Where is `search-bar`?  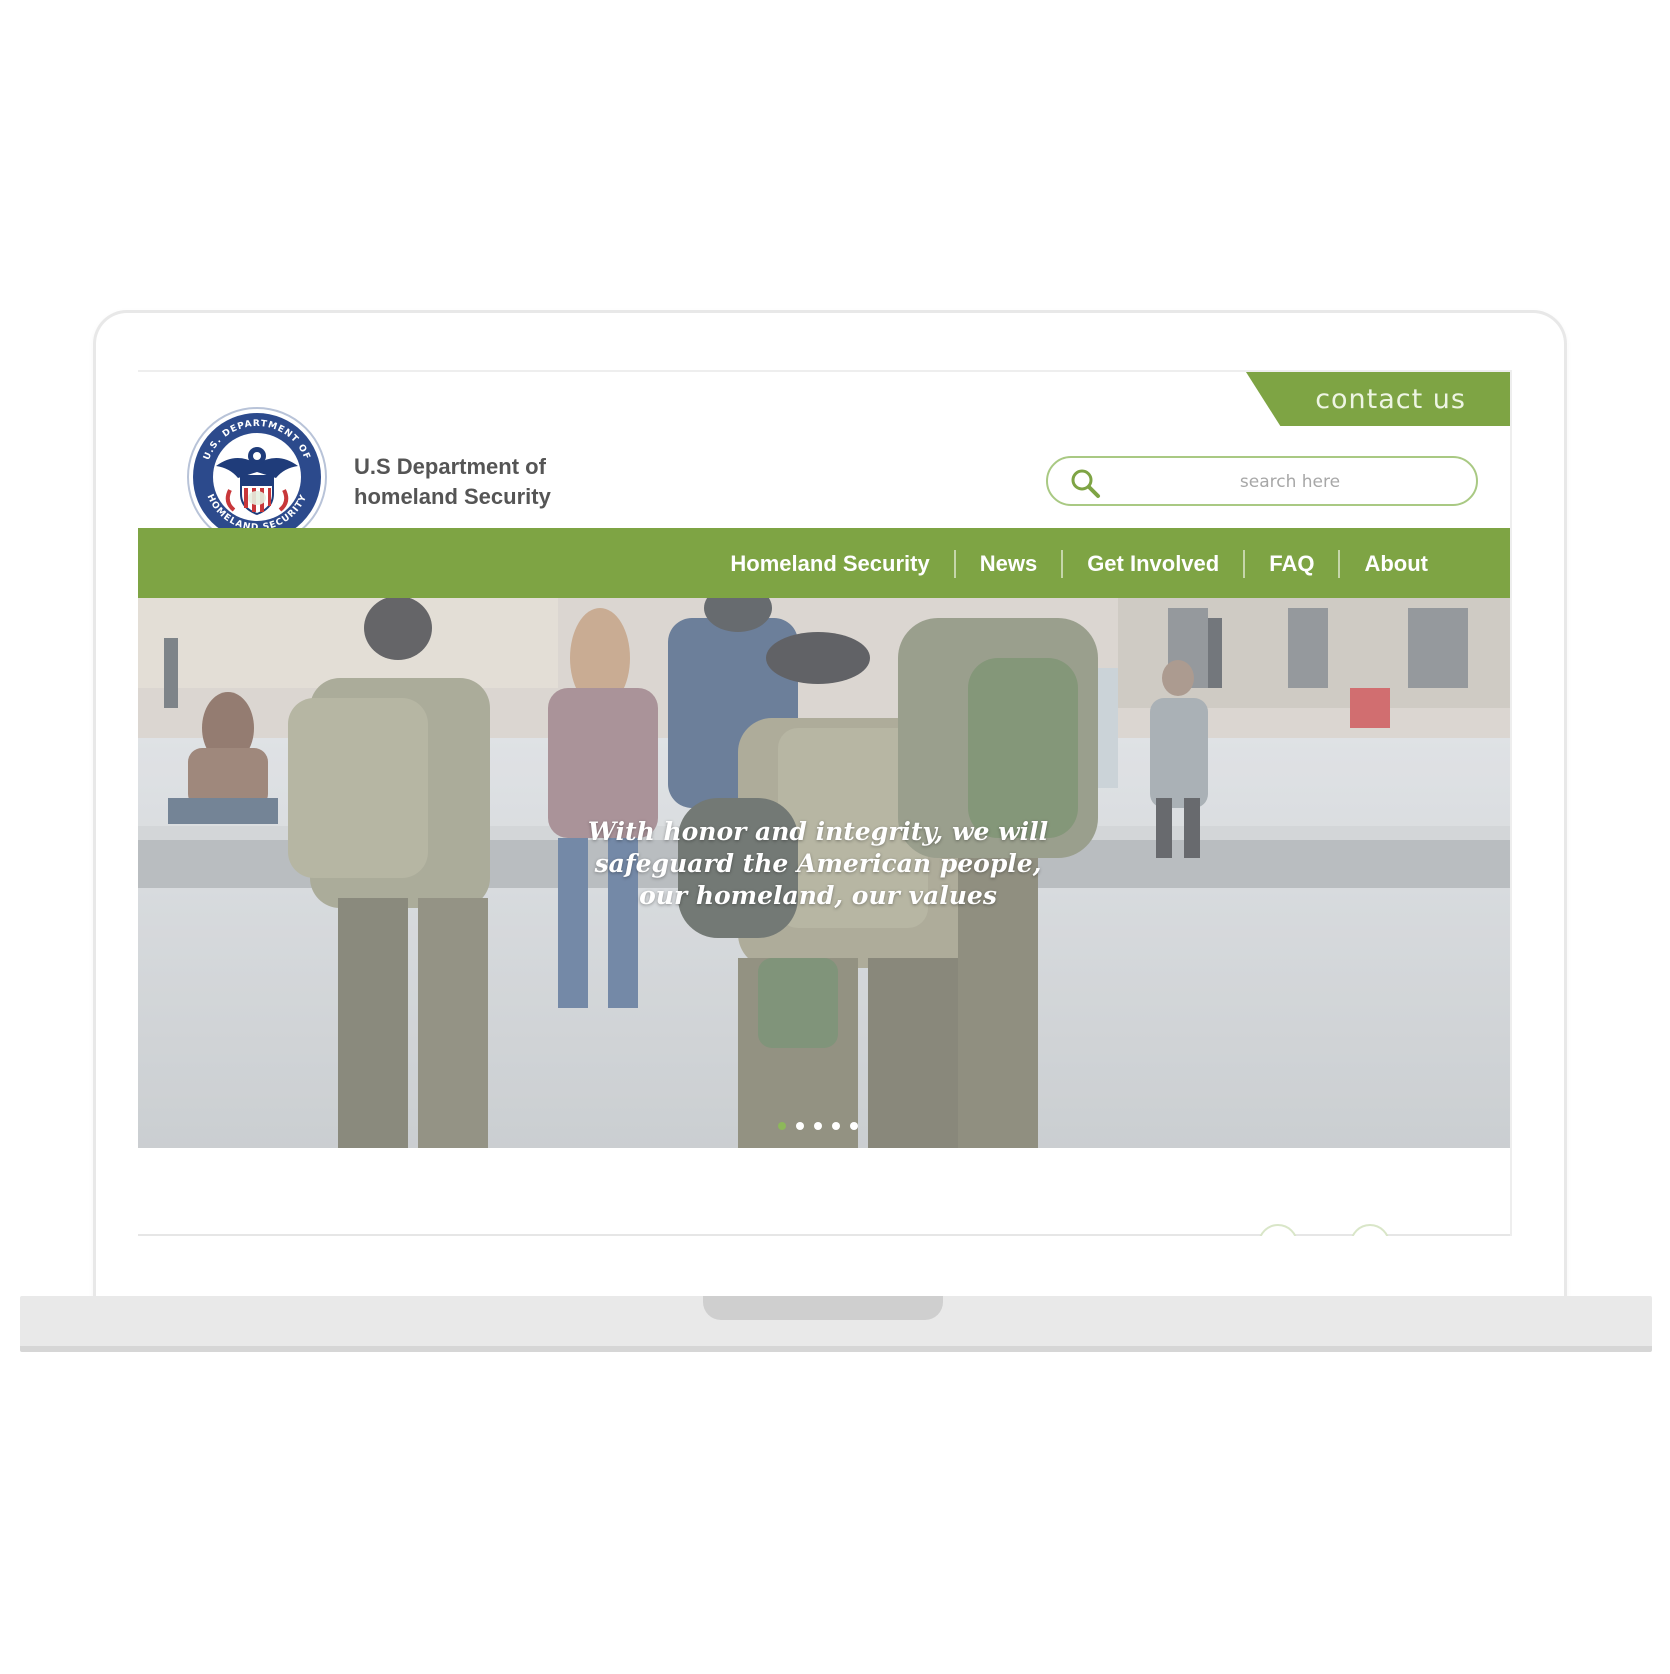 search-bar is located at coordinates (1262, 481).